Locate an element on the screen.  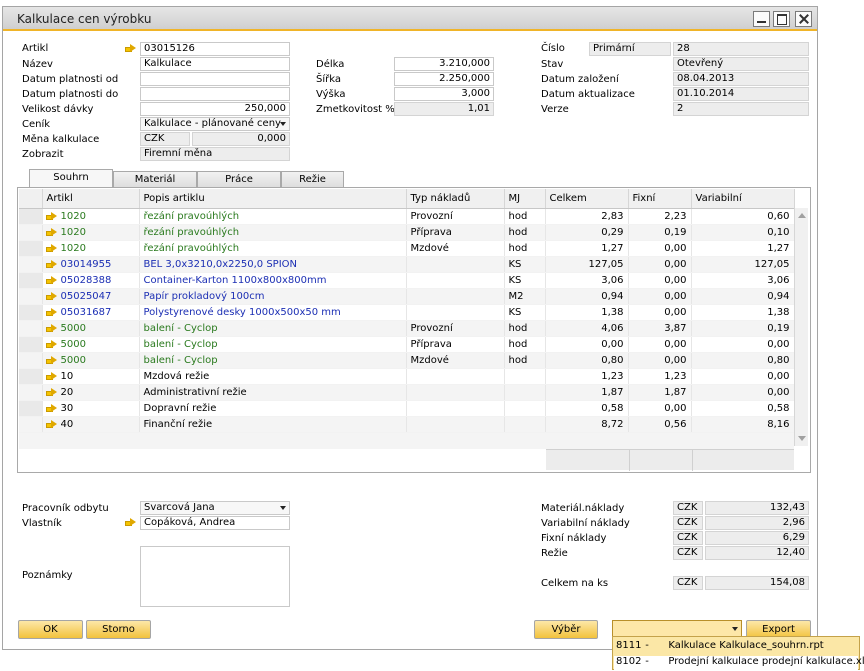
verze-field: 2 is located at coordinates (741, 109).